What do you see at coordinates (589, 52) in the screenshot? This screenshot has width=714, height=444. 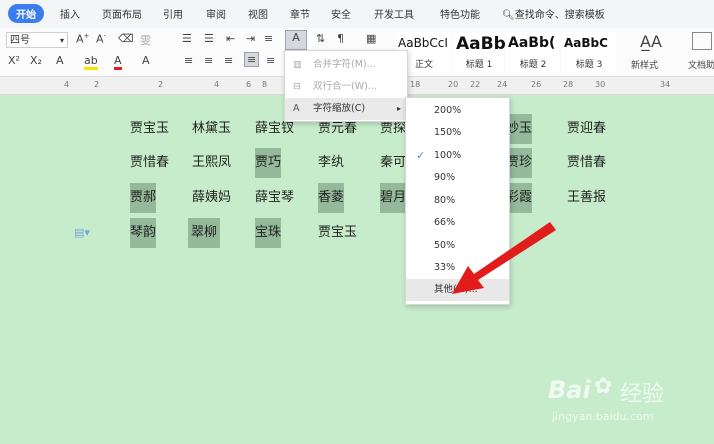 I see `style-heading-3: AaBbC 标题 3` at bounding box center [589, 52].